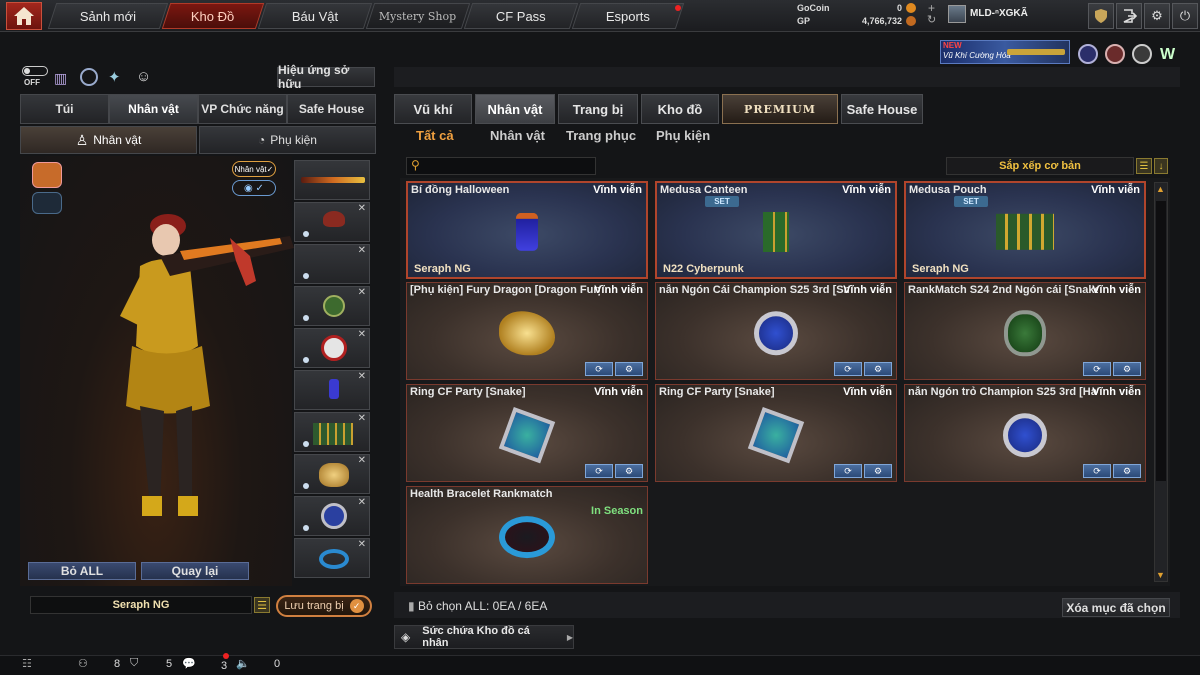  I want to click on emote-icon: ✦, so click(114, 77).